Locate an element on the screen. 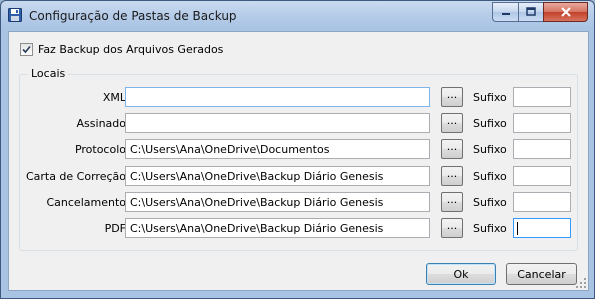  row-assinado: Assinado ... Sufixo is located at coordinates (298, 124).